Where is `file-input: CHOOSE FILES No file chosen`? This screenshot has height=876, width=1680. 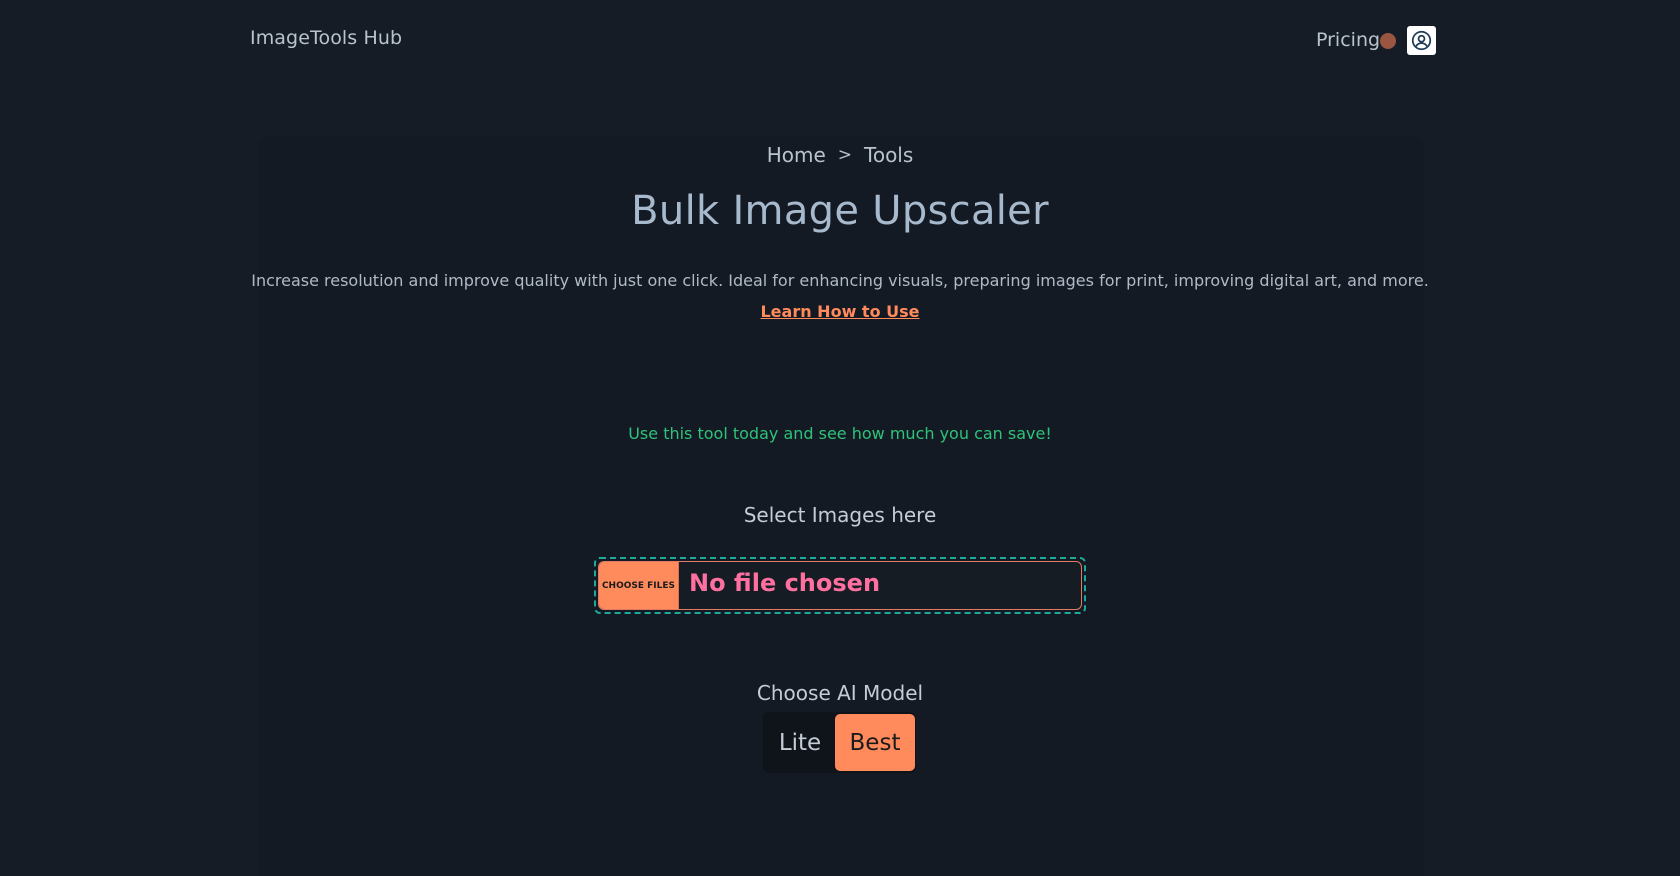
file-input: CHOOSE FILES No file chosen is located at coordinates (840, 585).